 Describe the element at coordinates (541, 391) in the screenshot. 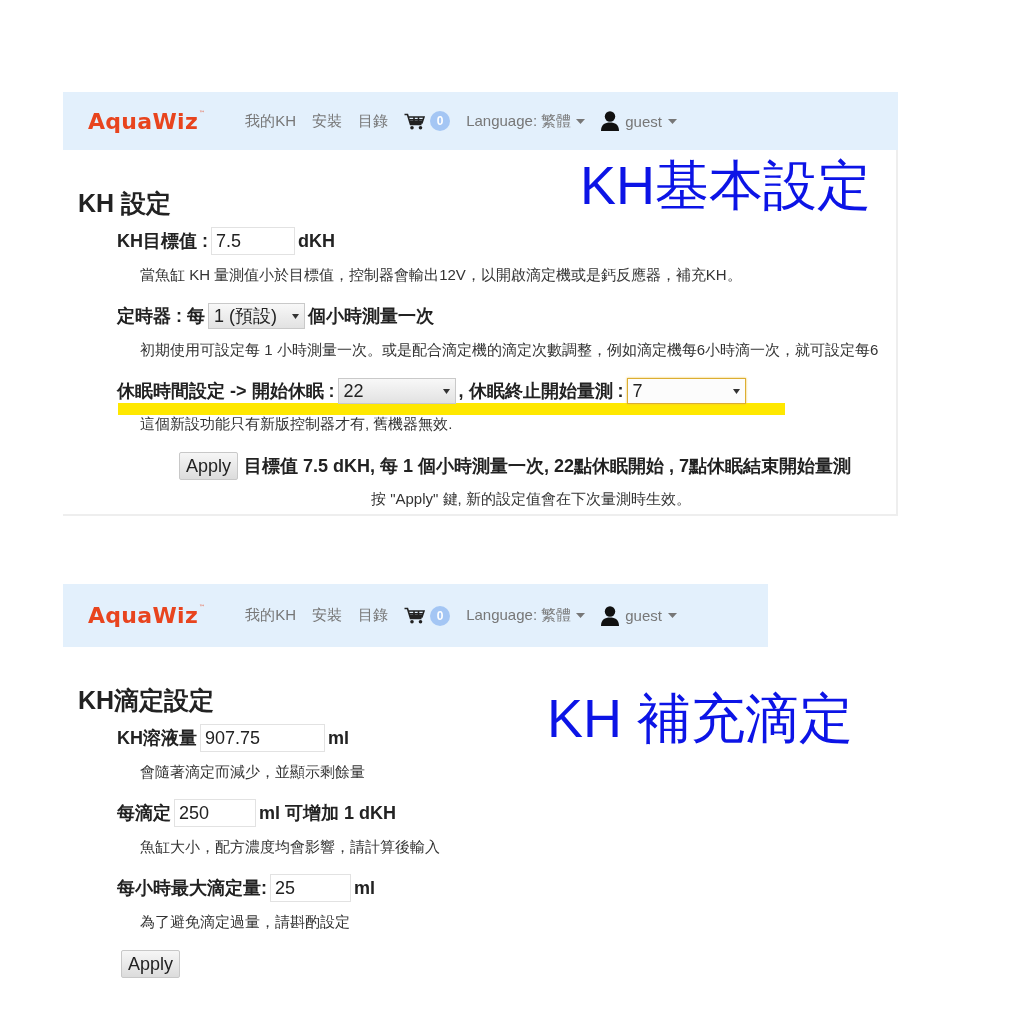

I see `field-label: , 休眠終止開始量測 :` at that location.